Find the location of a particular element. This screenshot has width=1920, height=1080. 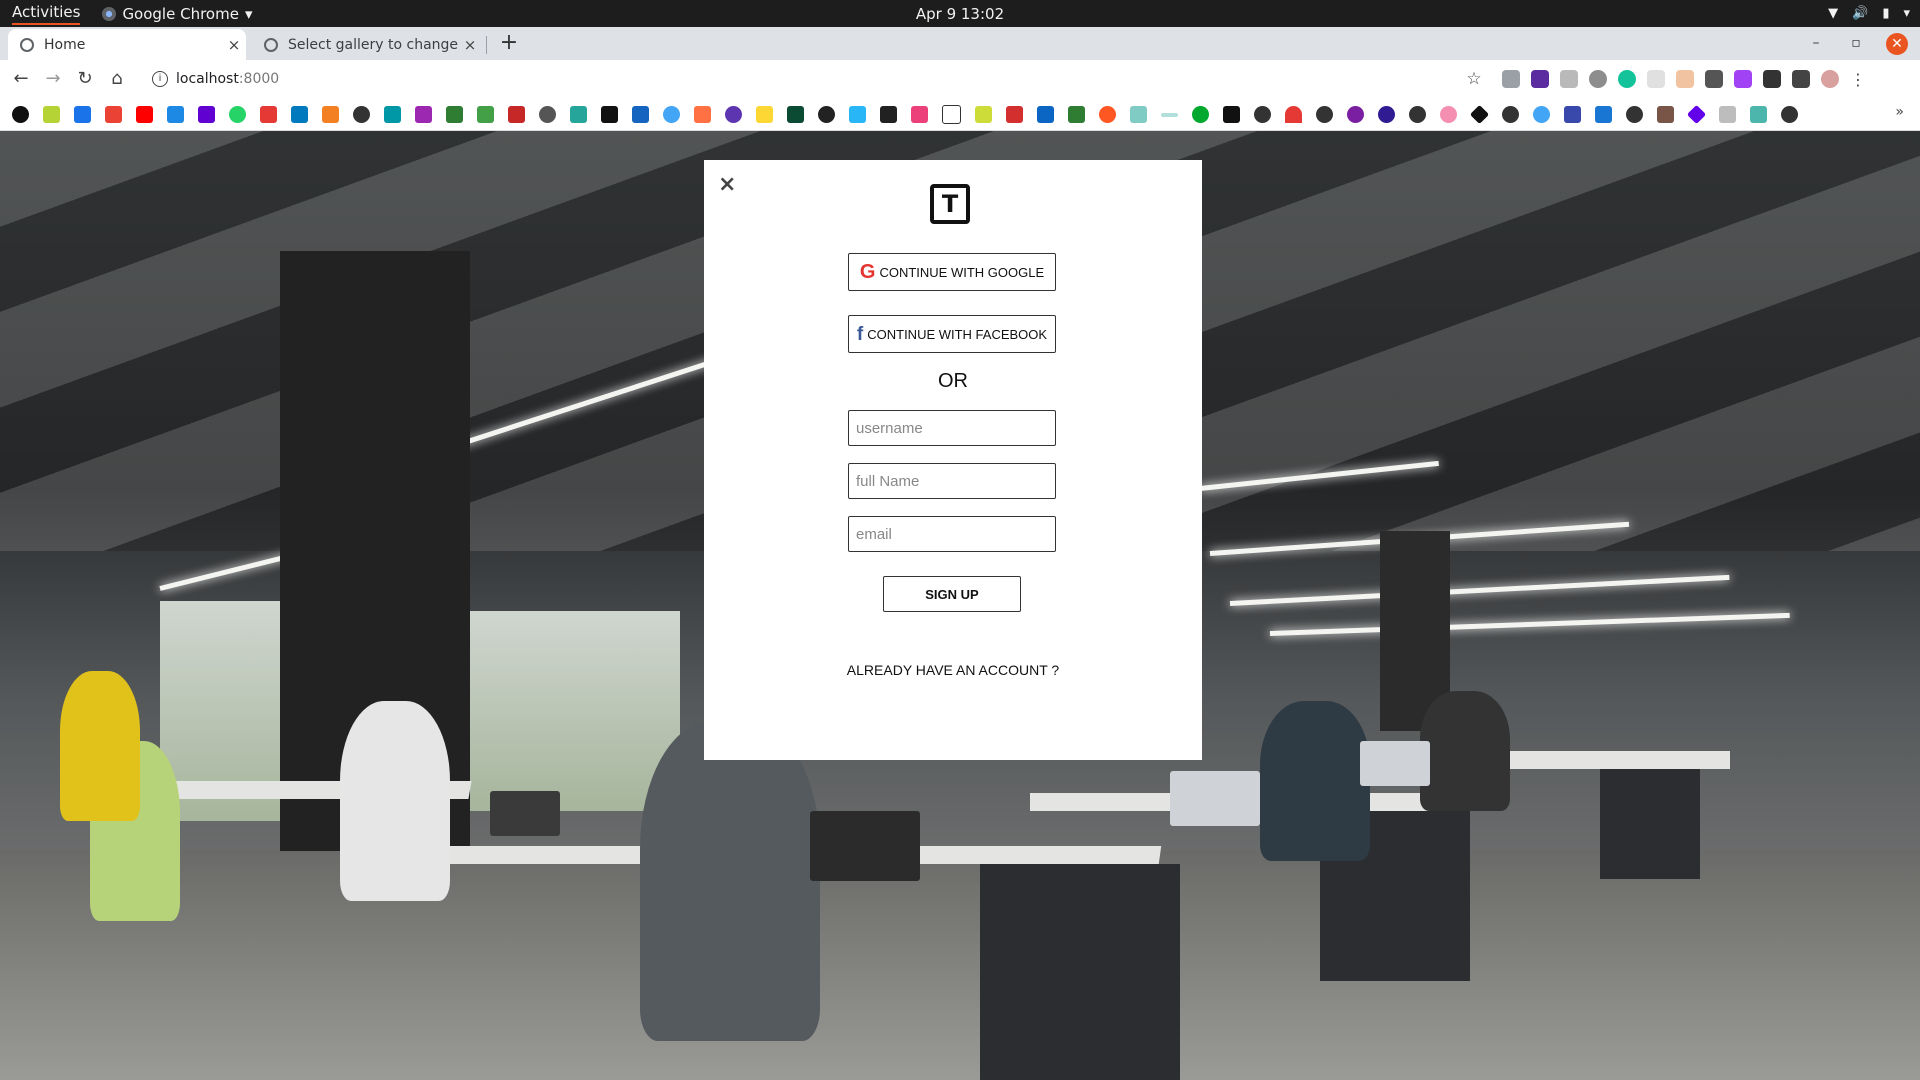

gear-black-extension-icon is located at coordinates (1772, 79).